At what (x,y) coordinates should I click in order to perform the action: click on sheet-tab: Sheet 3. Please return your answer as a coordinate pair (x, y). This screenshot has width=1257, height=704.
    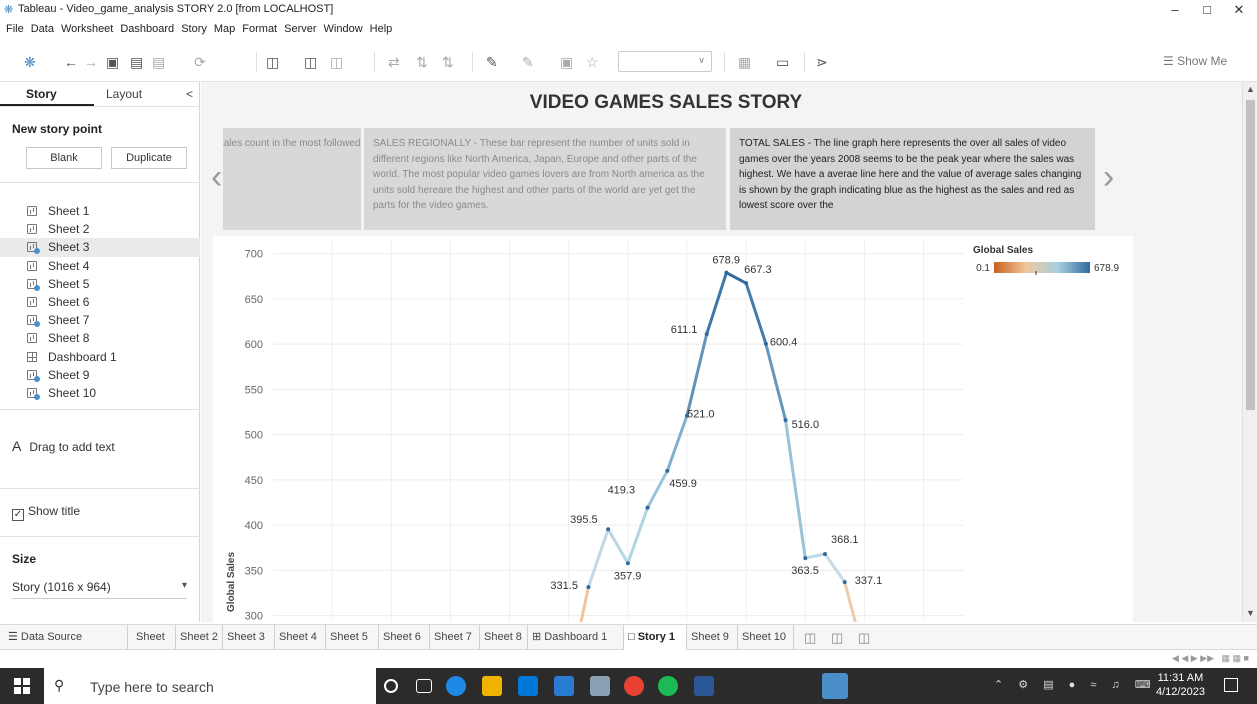
    Looking at the image, I should click on (249, 638).